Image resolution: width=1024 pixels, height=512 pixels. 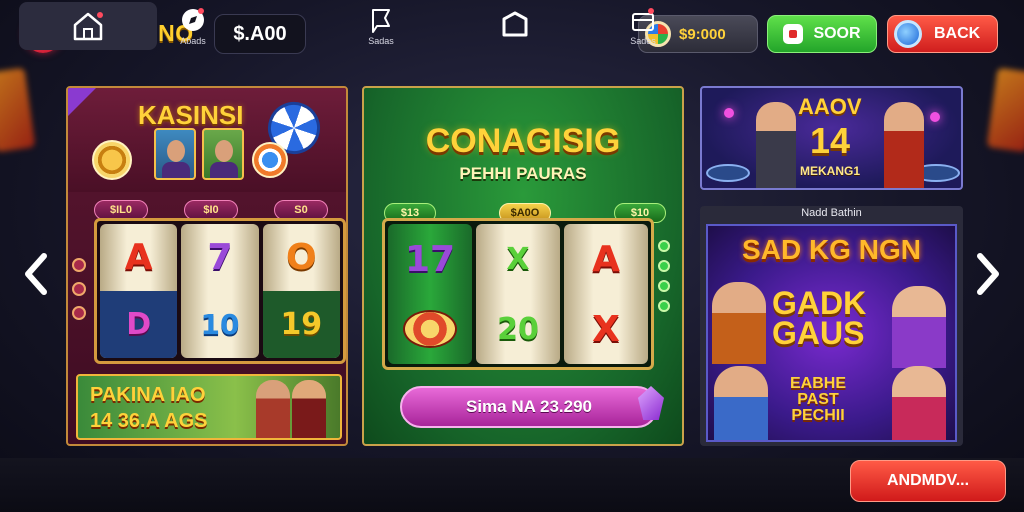 I want to click on reel-symbol: D, so click(x=139, y=324).